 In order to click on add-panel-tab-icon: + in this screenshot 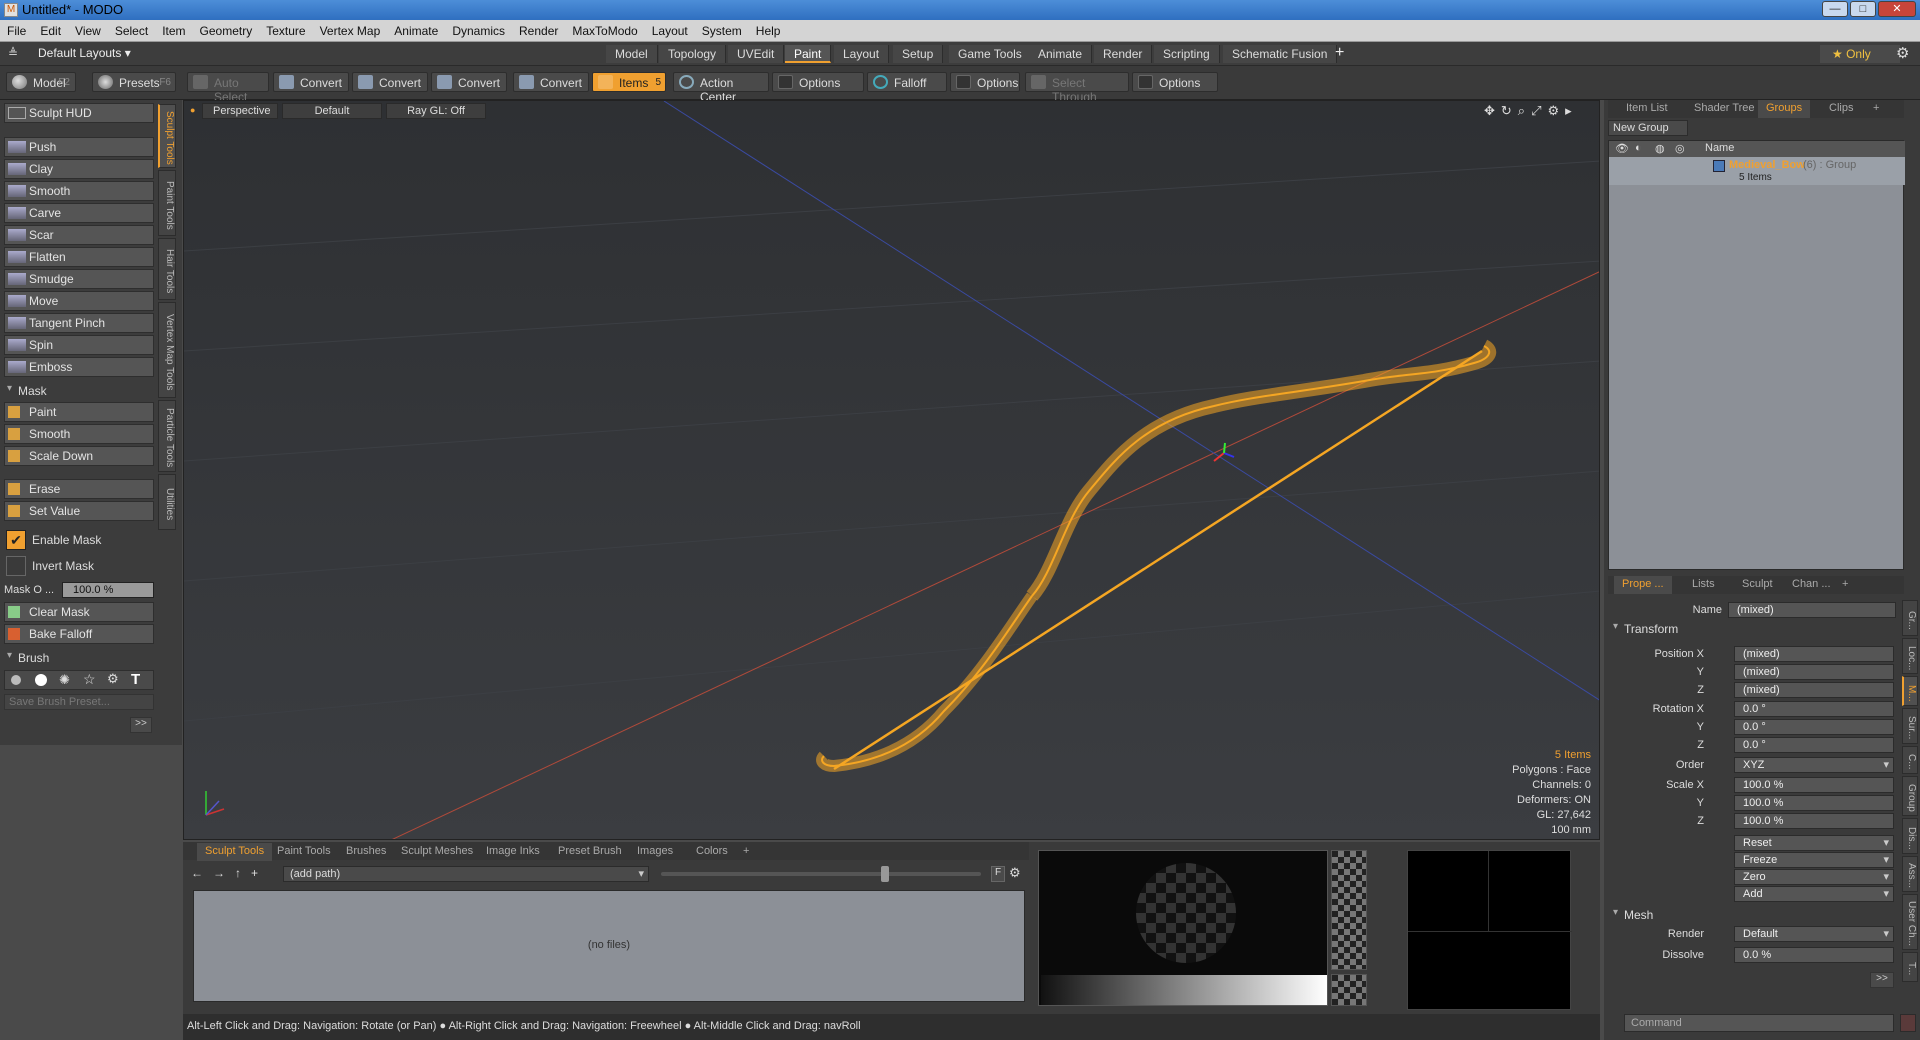, I will do `click(1876, 109)`.